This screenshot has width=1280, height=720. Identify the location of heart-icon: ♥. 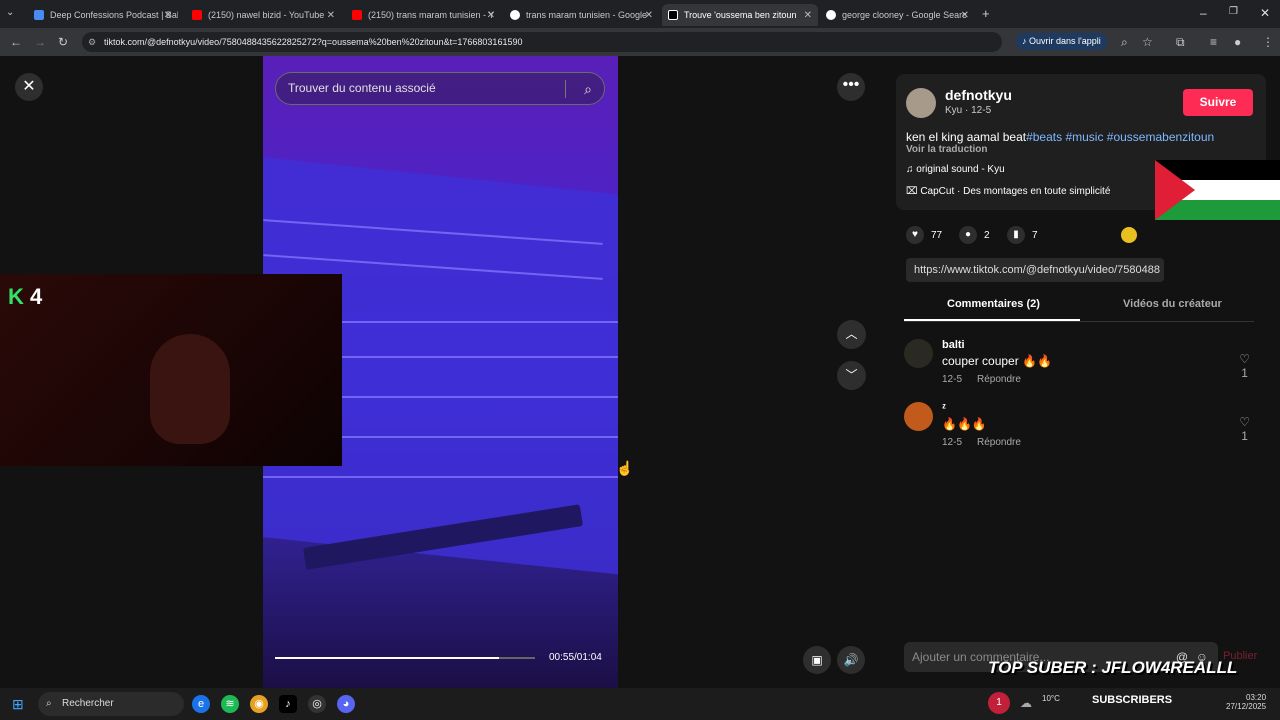
(915, 235).